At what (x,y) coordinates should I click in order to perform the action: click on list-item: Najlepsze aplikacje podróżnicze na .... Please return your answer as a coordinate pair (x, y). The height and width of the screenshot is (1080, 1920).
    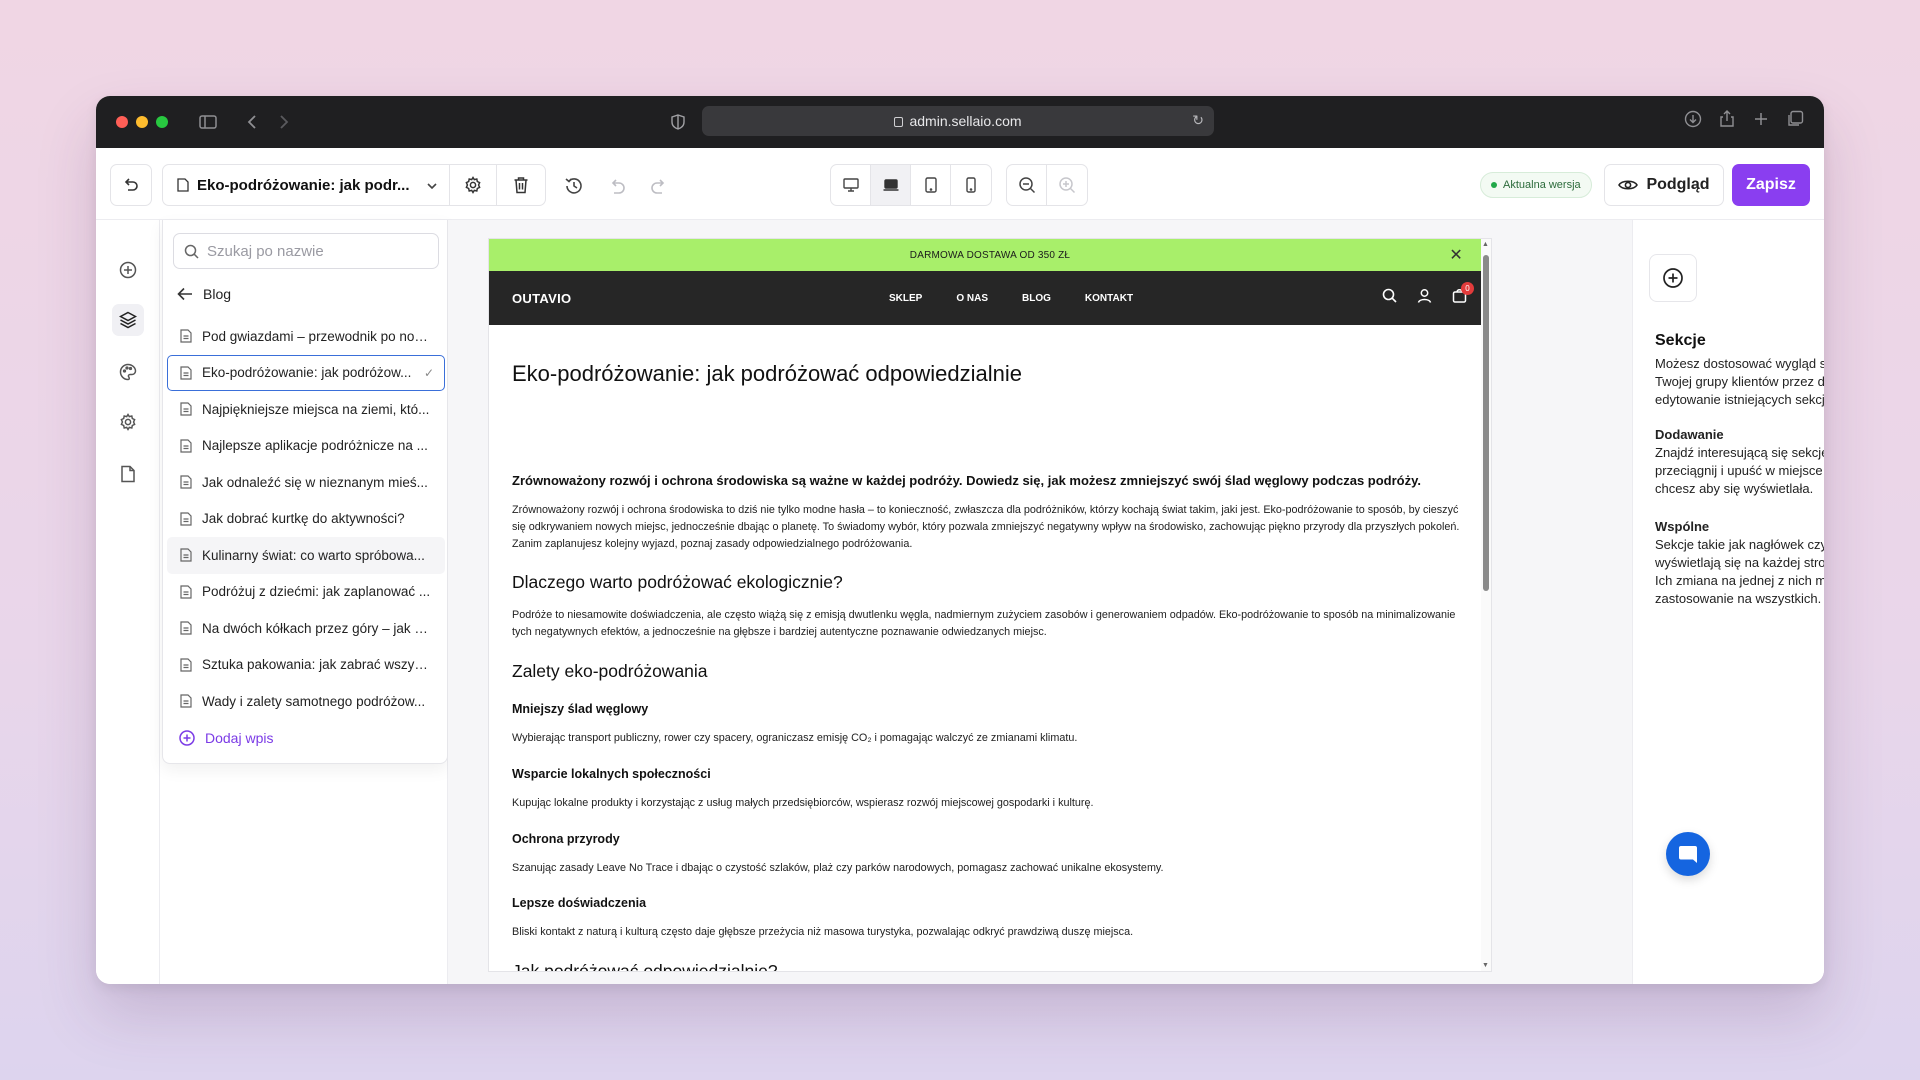
    Looking at the image, I should click on (306, 446).